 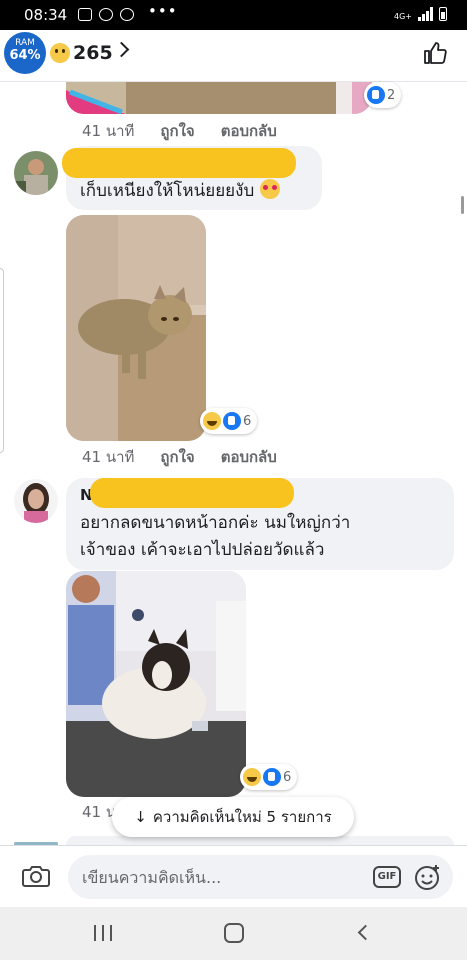 What do you see at coordinates (435, 53) in the screenshot?
I see `like-icon` at bounding box center [435, 53].